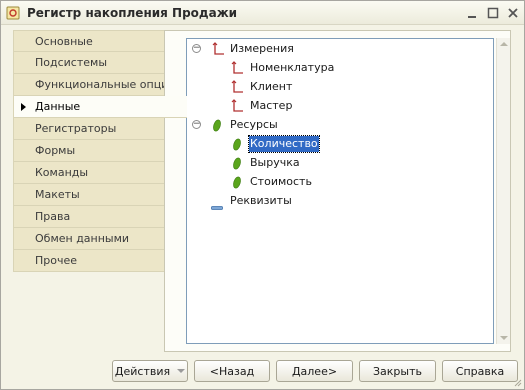 This screenshot has width=525, height=390. What do you see at coordinates (517, 382) in the screenshot?
I see `resize-grip-icon` at bounding box center [517, 382].